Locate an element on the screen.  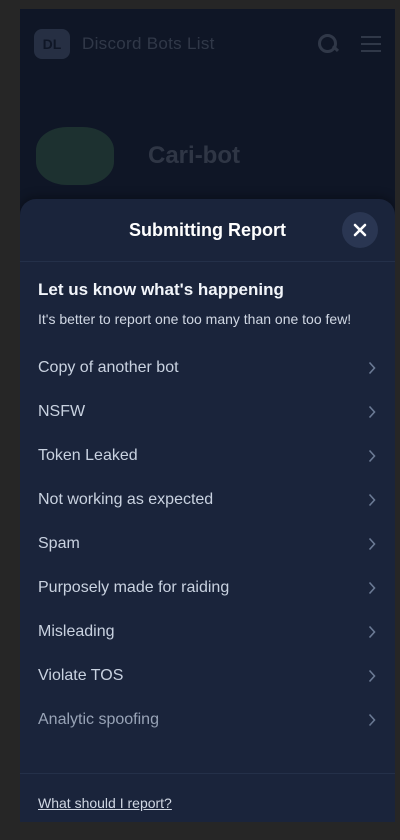
reason-item-not-working: Not working as expected is located at coordinates (207, 500).